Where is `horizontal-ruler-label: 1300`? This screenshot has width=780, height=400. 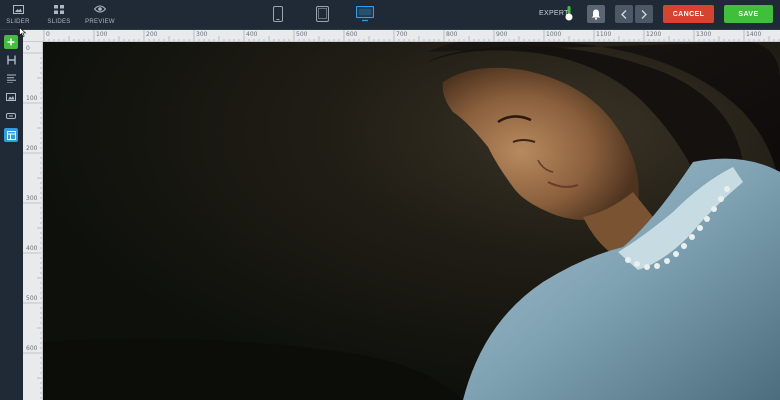
horizontal-ruler-label: 1300 is located at coordinates (704, 34).